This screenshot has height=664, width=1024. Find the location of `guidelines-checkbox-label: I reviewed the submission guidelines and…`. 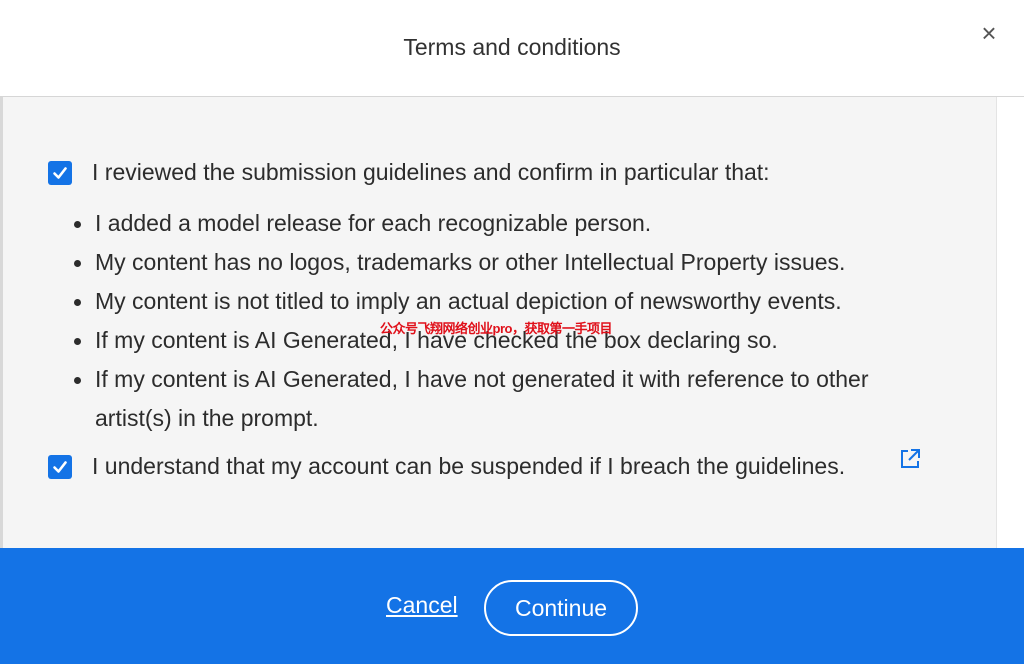

guidelines-checkbox-label: I reviewed the submission guidelines and… is located at coordinates (431, 172).